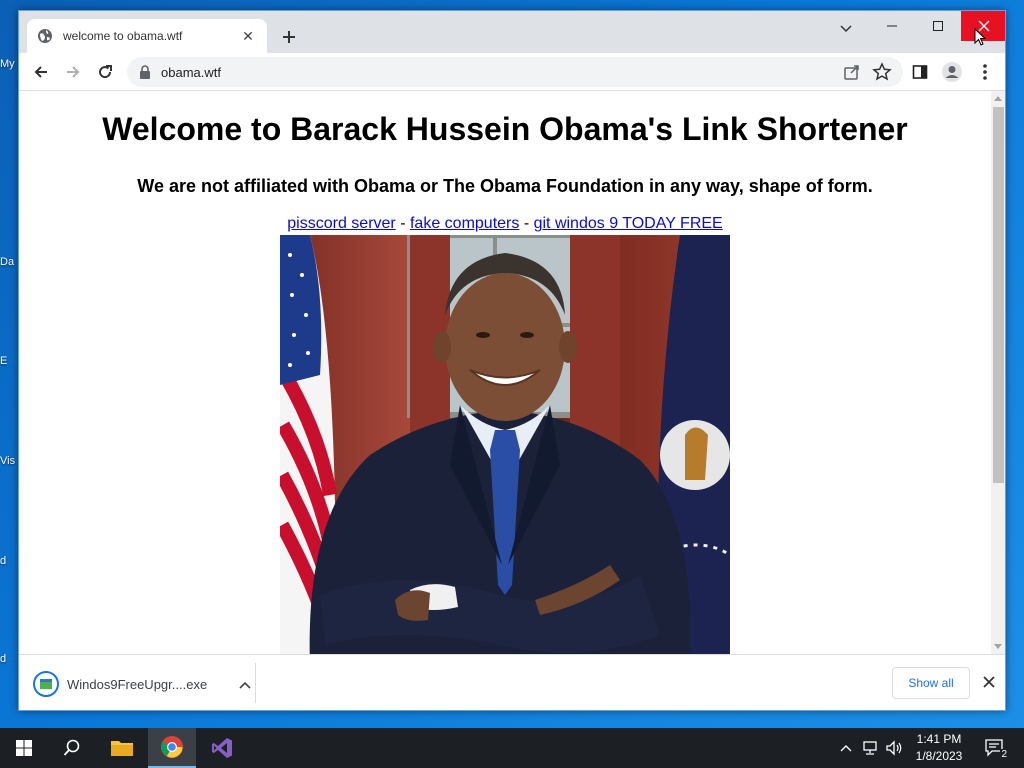  I want to click on minimize-icon, so click(892, 26).